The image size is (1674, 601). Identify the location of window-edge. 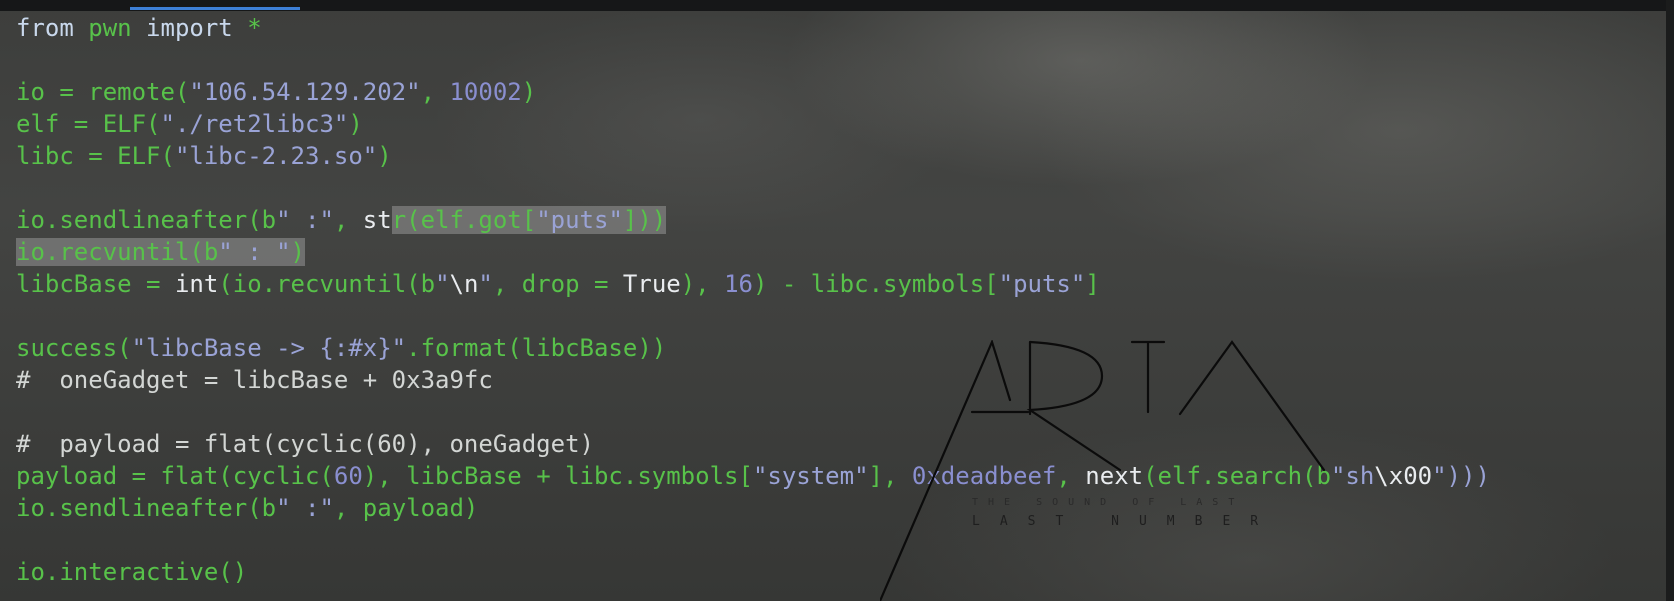
(1670, 300).